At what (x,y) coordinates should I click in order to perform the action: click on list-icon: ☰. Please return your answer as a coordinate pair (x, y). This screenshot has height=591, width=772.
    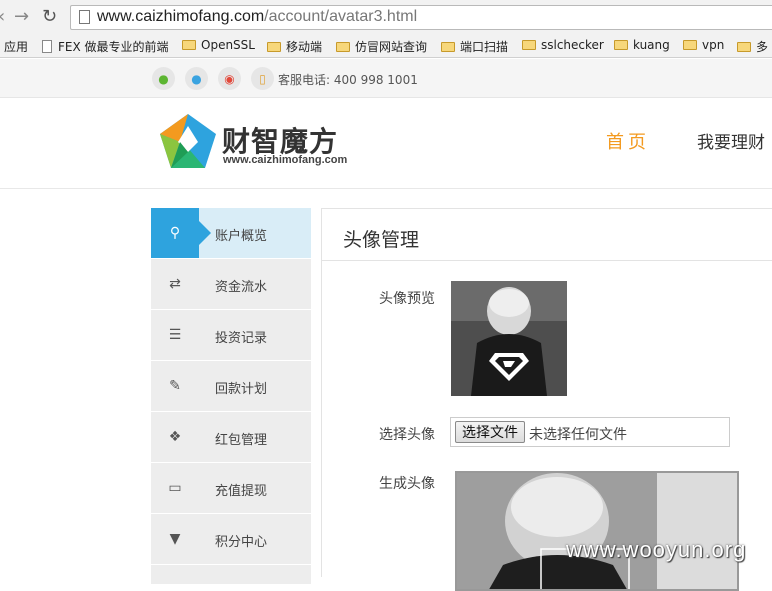
    Looking at the image, I should click on (175, 335).